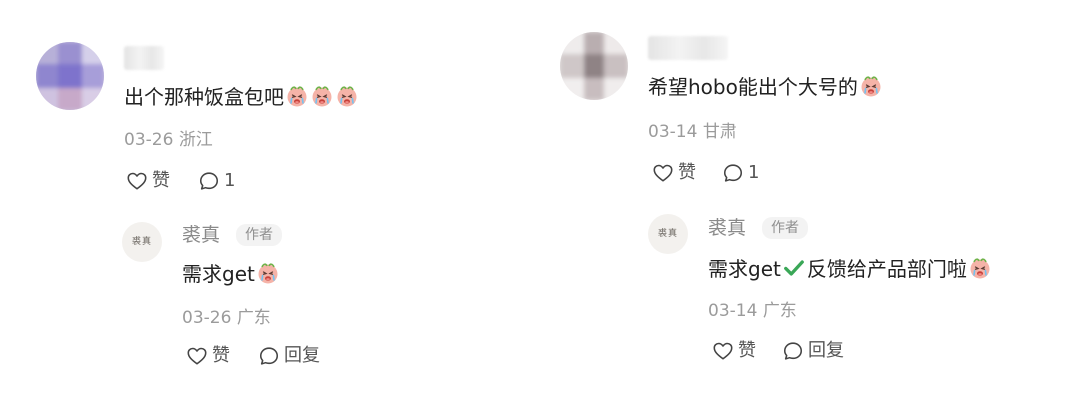 The image size is (1080, 408). What do you see at coordinates (241, 97) in the screenshot?
I see `comment-text: 出个那种饭盒包吧` at bounding box center [241, 97].